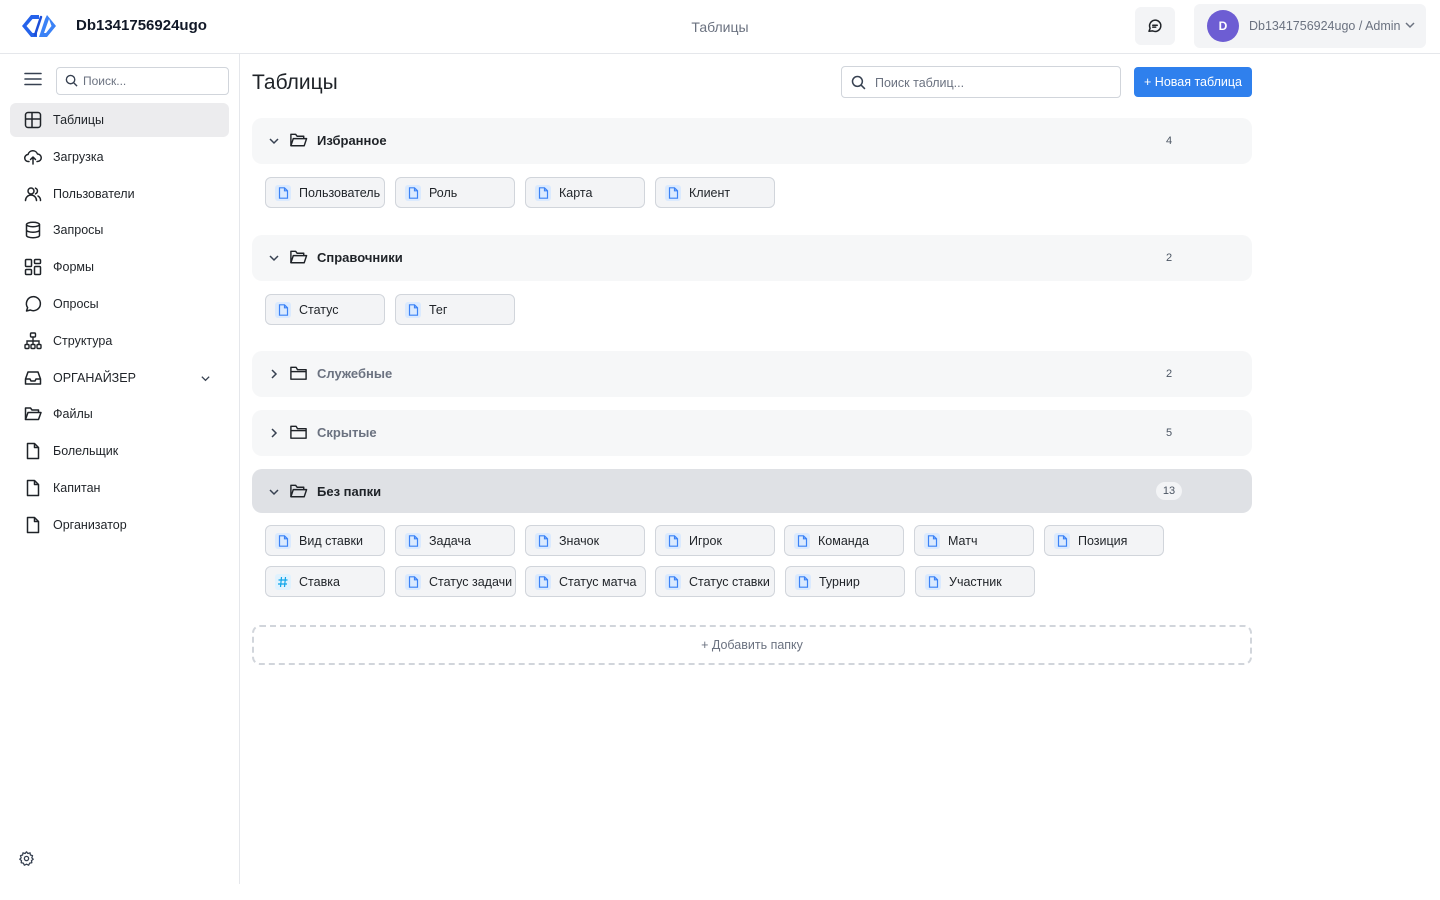  I want to click on table-chip: Вид ставки, so click(325, 540).